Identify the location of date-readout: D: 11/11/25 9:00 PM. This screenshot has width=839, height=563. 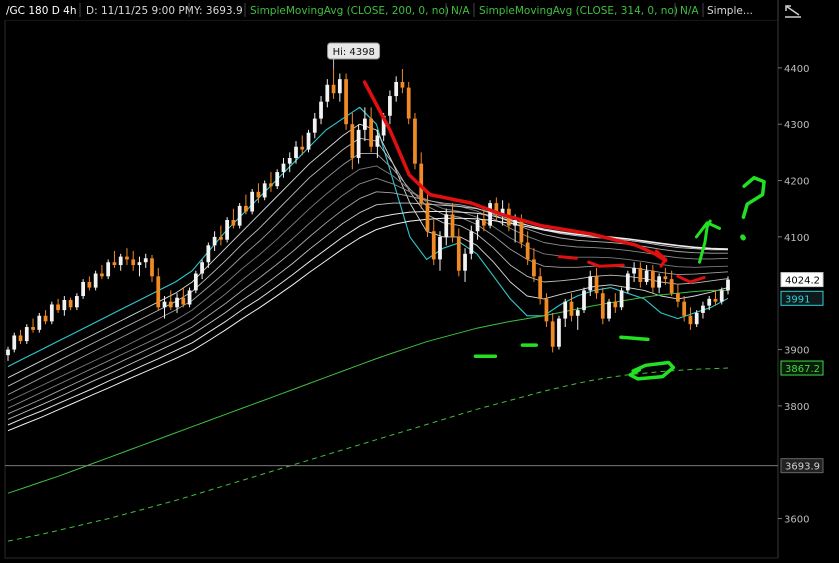
(140, 11).